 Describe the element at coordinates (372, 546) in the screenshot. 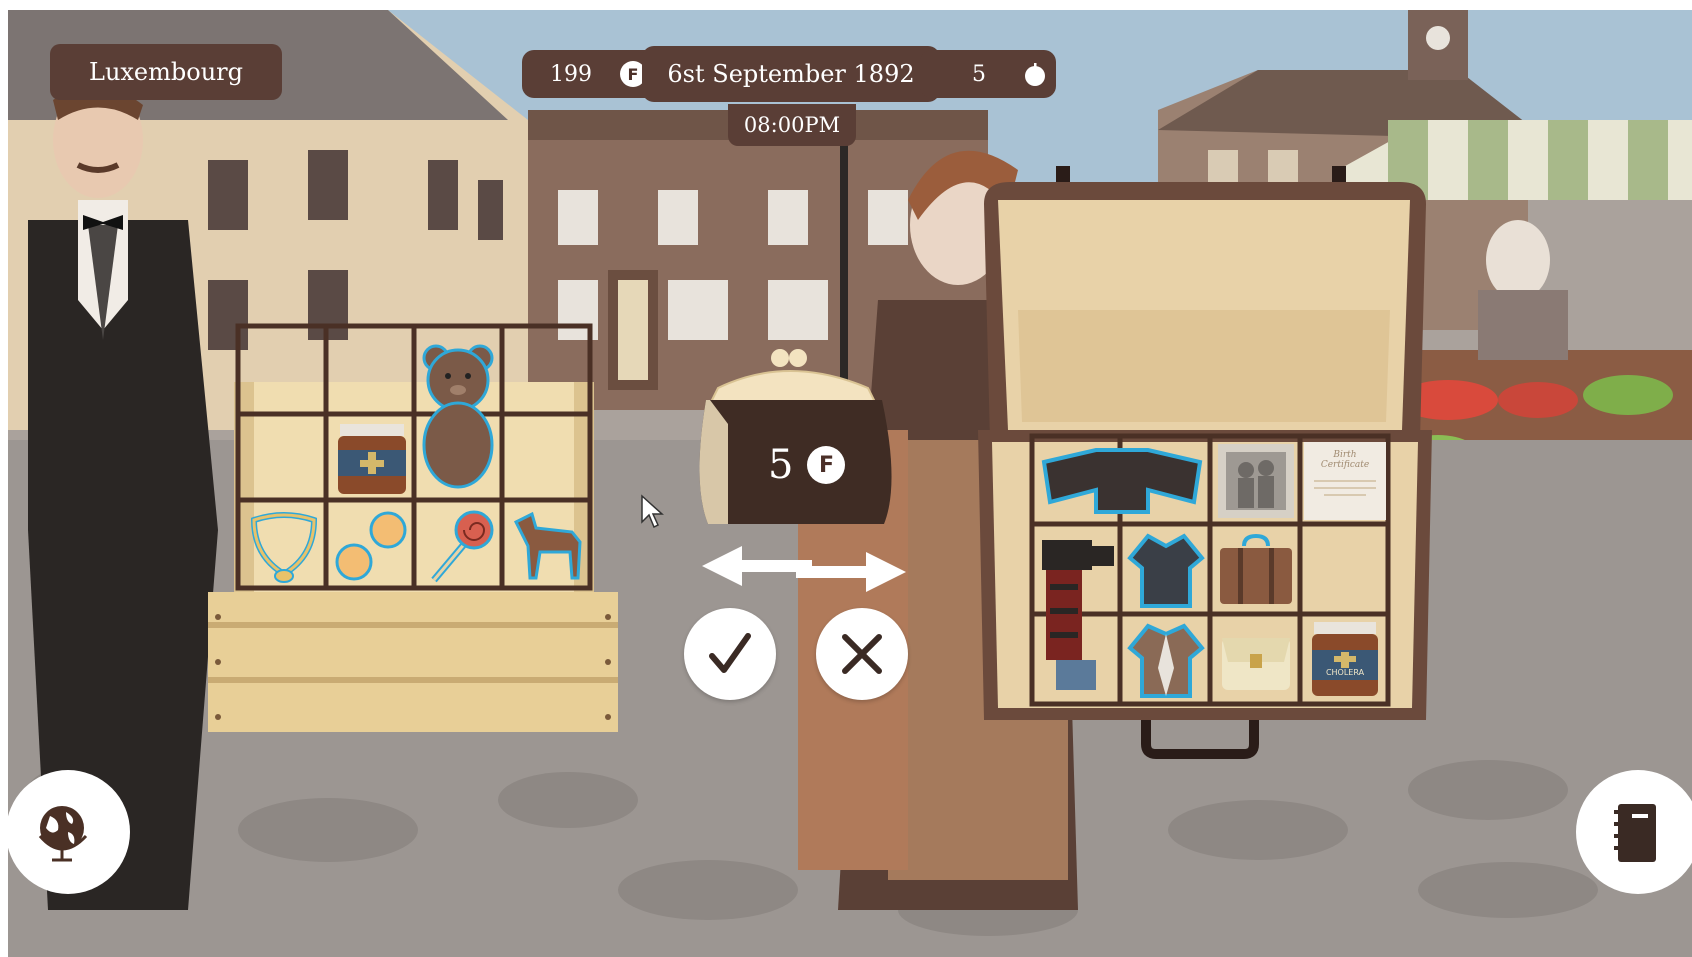

I see `crate-item-coins` at that location.